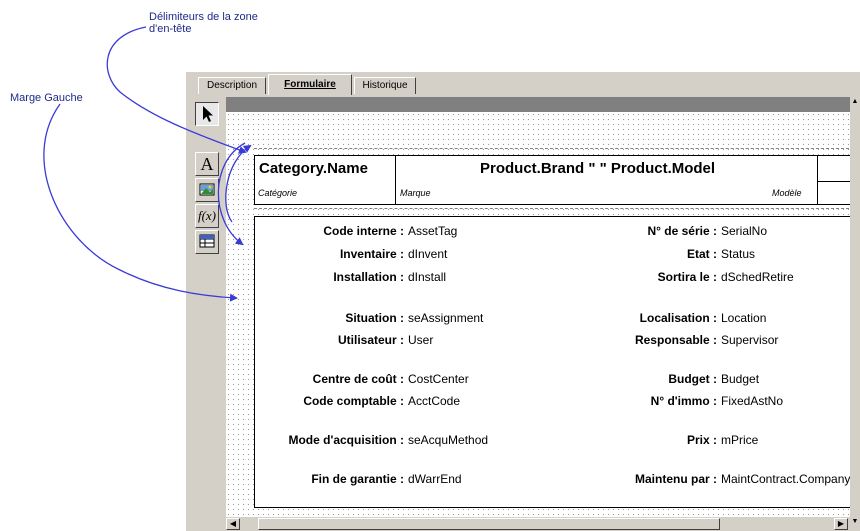  Describe the element at coordinates (787, 193) in the screenshot. I see `model-label: Modèle` at that location.